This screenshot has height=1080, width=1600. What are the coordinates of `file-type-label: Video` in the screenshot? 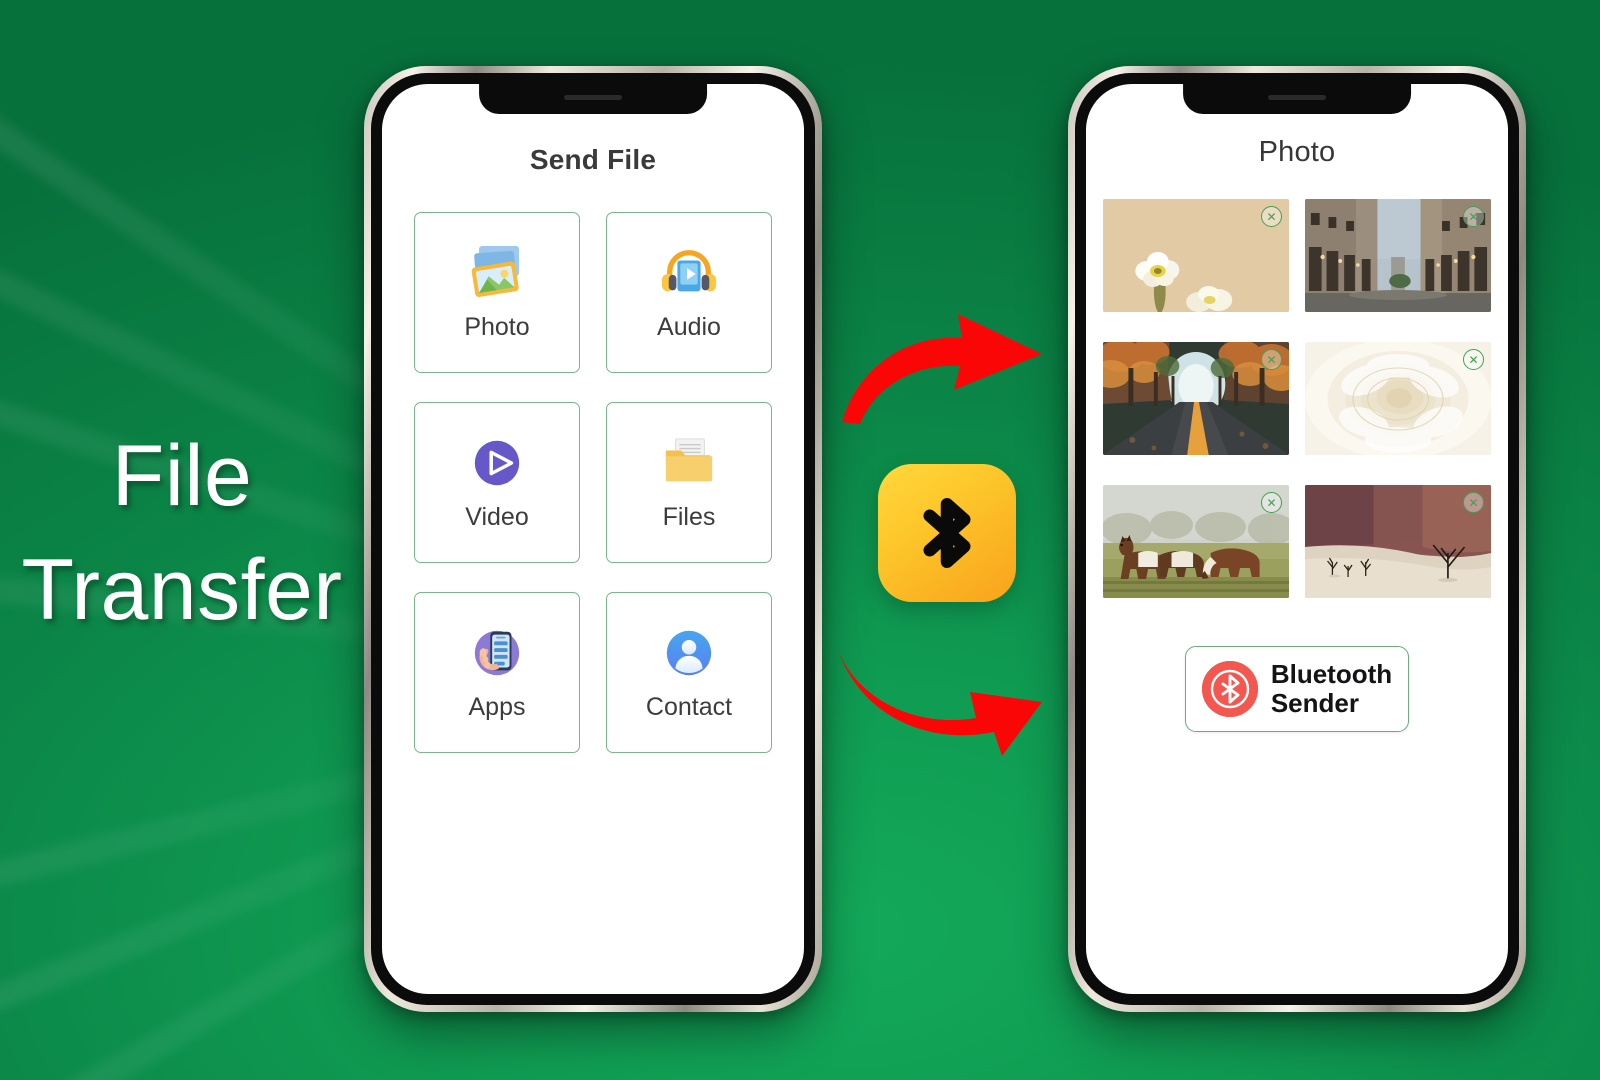 It's located at (497, 517).